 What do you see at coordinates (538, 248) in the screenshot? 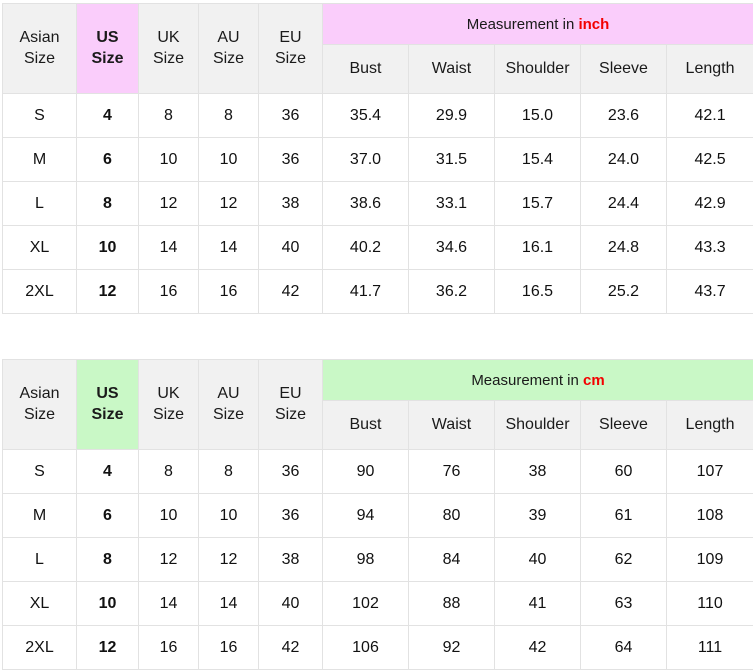
I see `cell-shoulder: 16.1` at bounding box center [538, 248].